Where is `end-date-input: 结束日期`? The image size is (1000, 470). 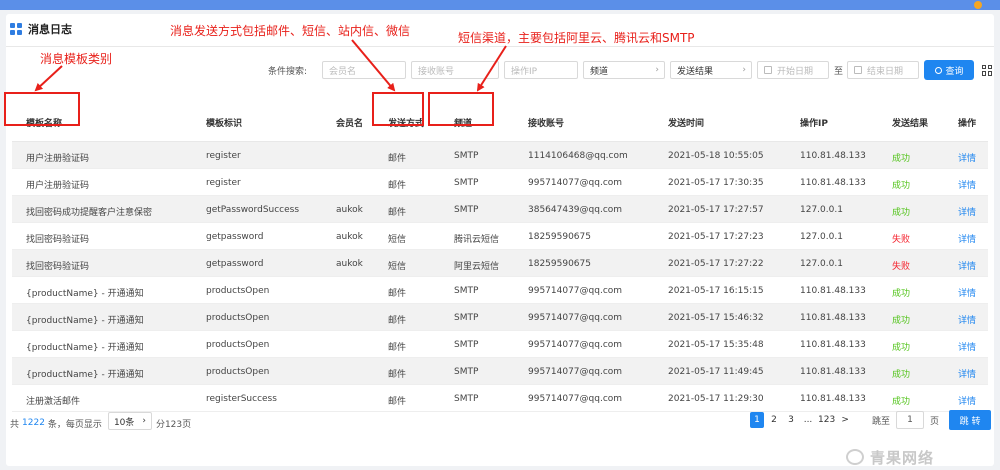 end-date-input: 结束日期 is located at coordinates (883, 70).